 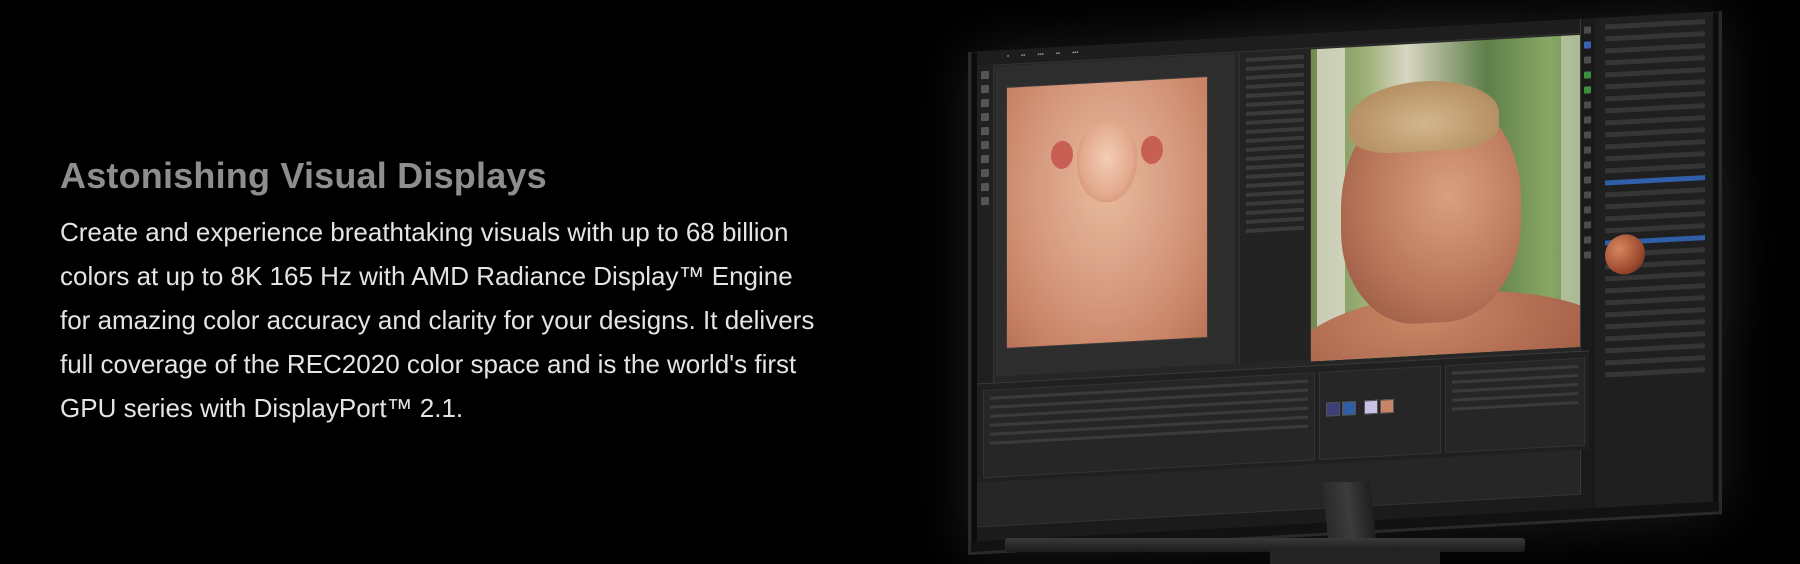 I want to click on swatch-panel, so click(x=1380, y=412).